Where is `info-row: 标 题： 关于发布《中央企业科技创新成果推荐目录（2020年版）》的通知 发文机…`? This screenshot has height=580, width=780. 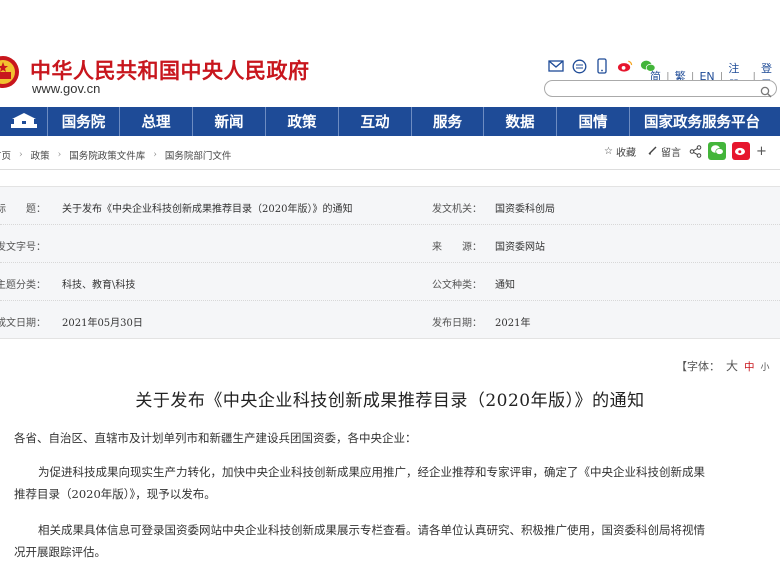 info-row: 标 题： 关于发布《中央企业科技创新成果推荐目录（2020年版）》的通知 发文机… is located at coordinates (390, 206).